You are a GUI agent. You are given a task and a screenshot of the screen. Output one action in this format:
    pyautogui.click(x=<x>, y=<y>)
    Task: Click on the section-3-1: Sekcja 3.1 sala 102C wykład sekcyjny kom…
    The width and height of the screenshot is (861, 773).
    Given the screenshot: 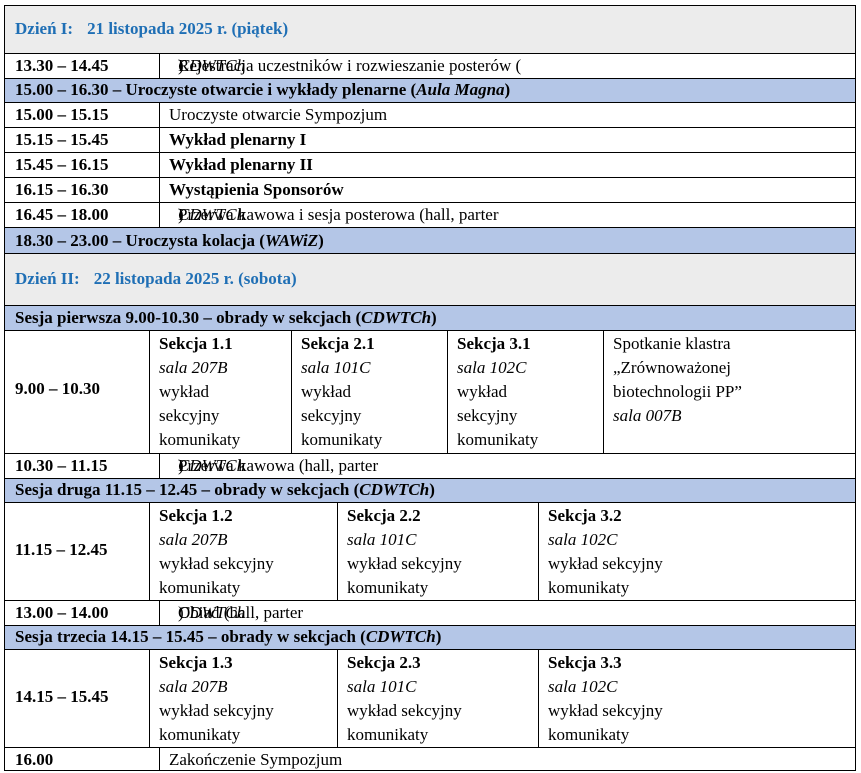 What is the action you would take?
    pyautogui.click(x=525, y=392)
    